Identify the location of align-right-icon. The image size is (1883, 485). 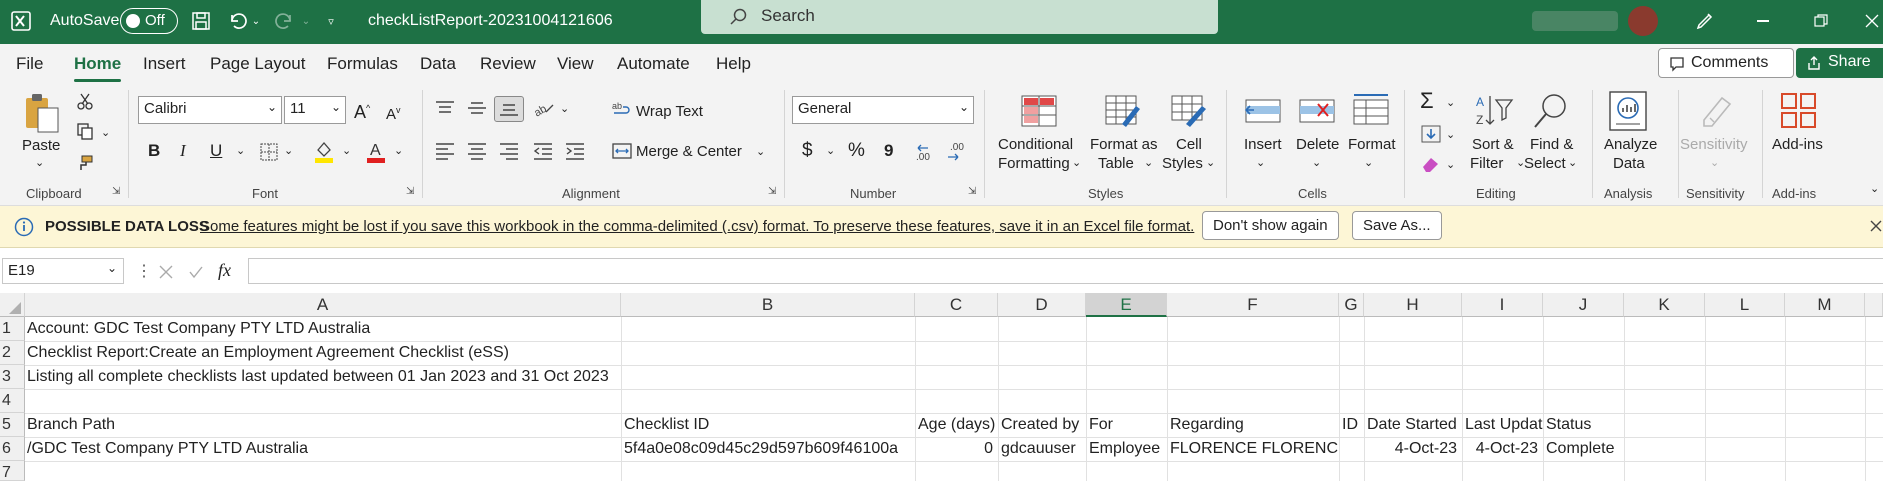
(509, 152).